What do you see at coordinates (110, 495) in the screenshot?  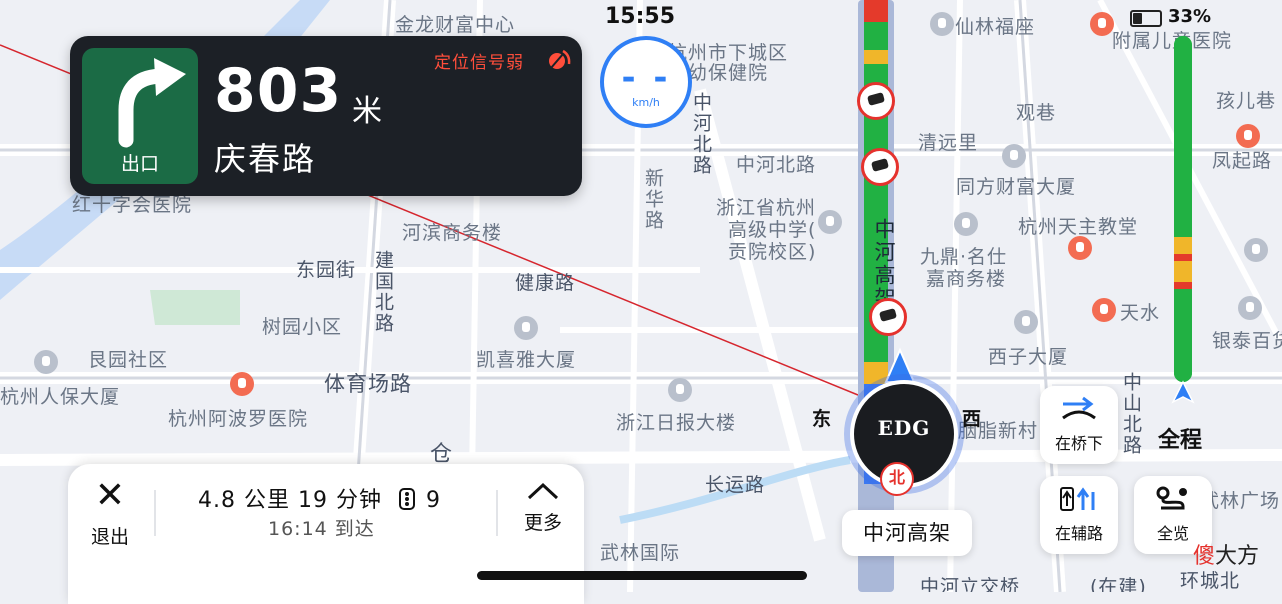 I see `close-icon: ✕` at bounding box center [110, 495].